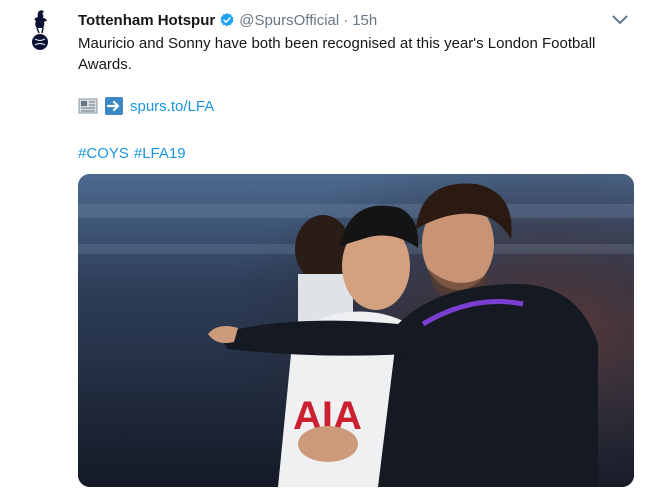 The image size is (646, 497). What do you see at coordinates (103, 153) in the screenshot?
I see `hashtag-coys: #COYS` at bounding box center [103, 153].